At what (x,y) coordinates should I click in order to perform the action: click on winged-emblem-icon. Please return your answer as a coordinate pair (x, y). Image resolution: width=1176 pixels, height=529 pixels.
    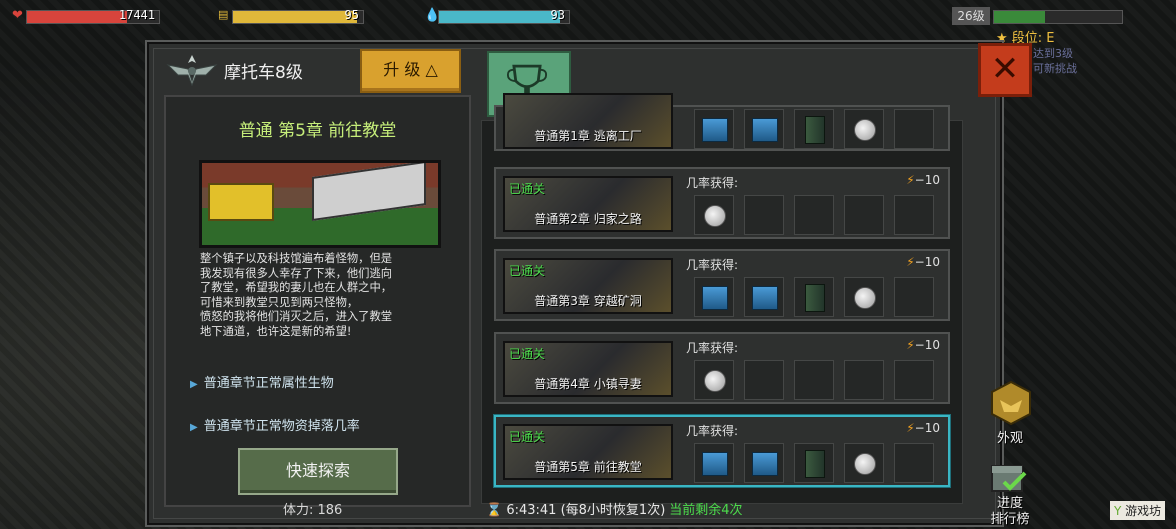
    Looking at the image, I should click on (192, 71).